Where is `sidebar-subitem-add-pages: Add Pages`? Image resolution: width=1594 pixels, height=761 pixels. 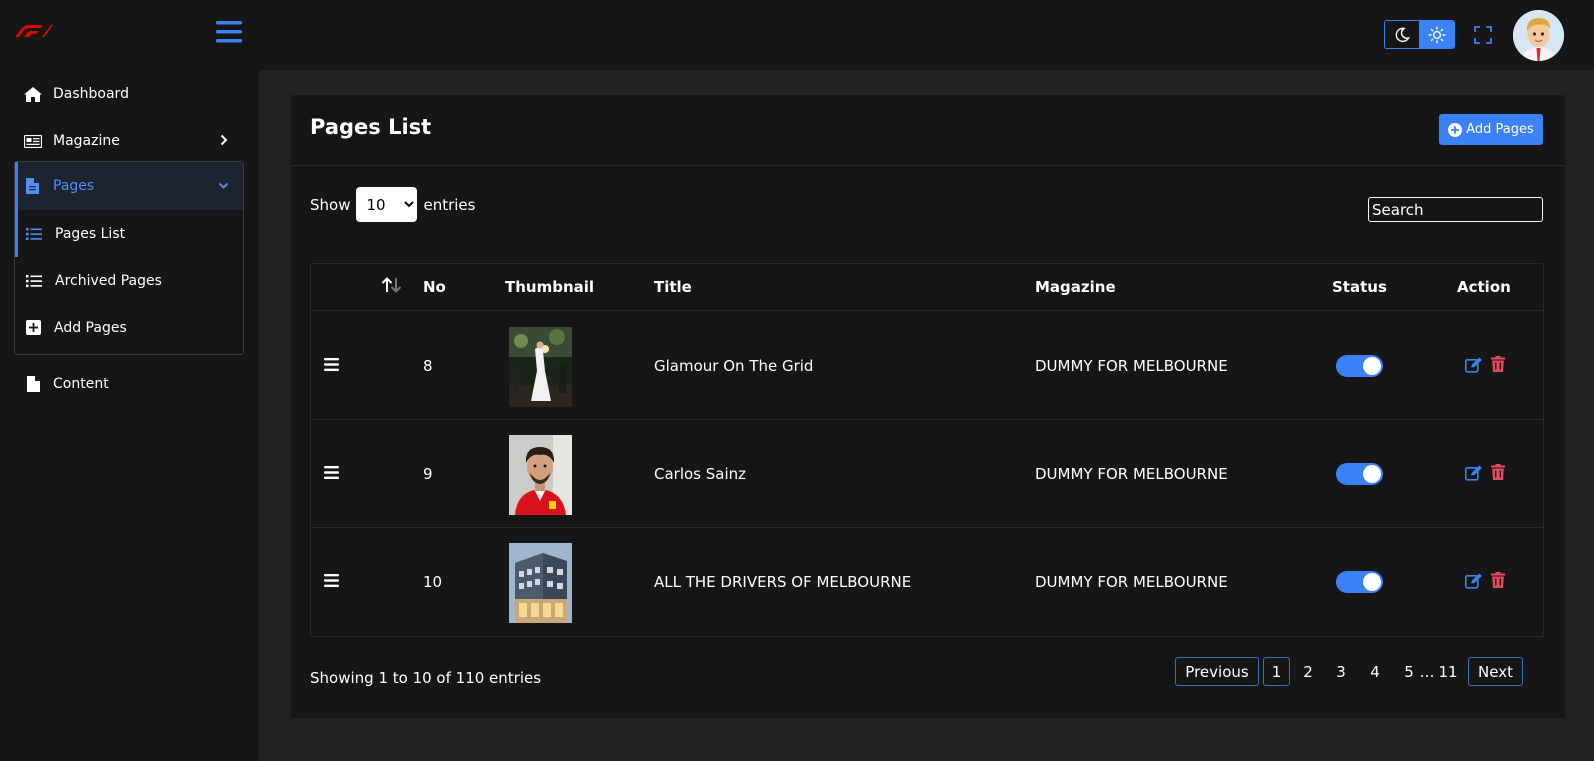 sidebar-subitem-add-pages: Add Pages is located at coordinates (129, 327).